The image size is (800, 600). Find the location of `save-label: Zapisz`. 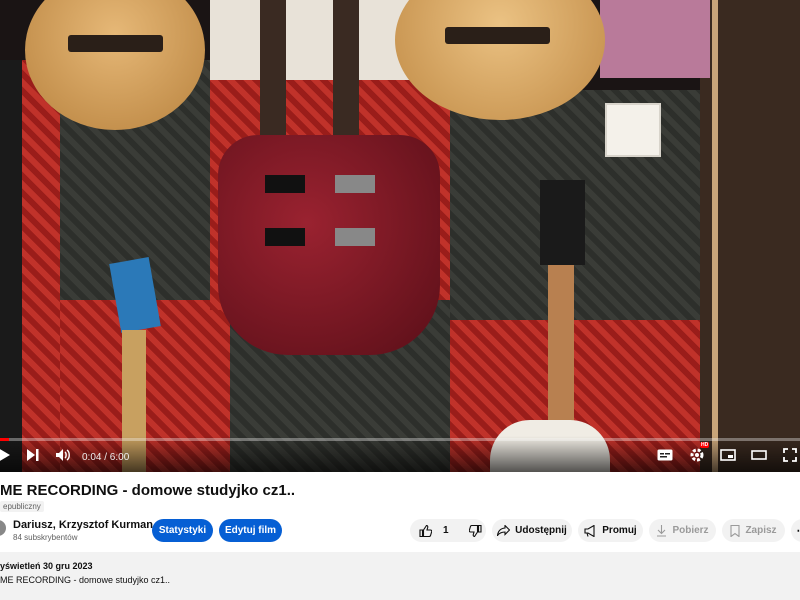

save-label: Zapisz is located at coordinates (761, 530).